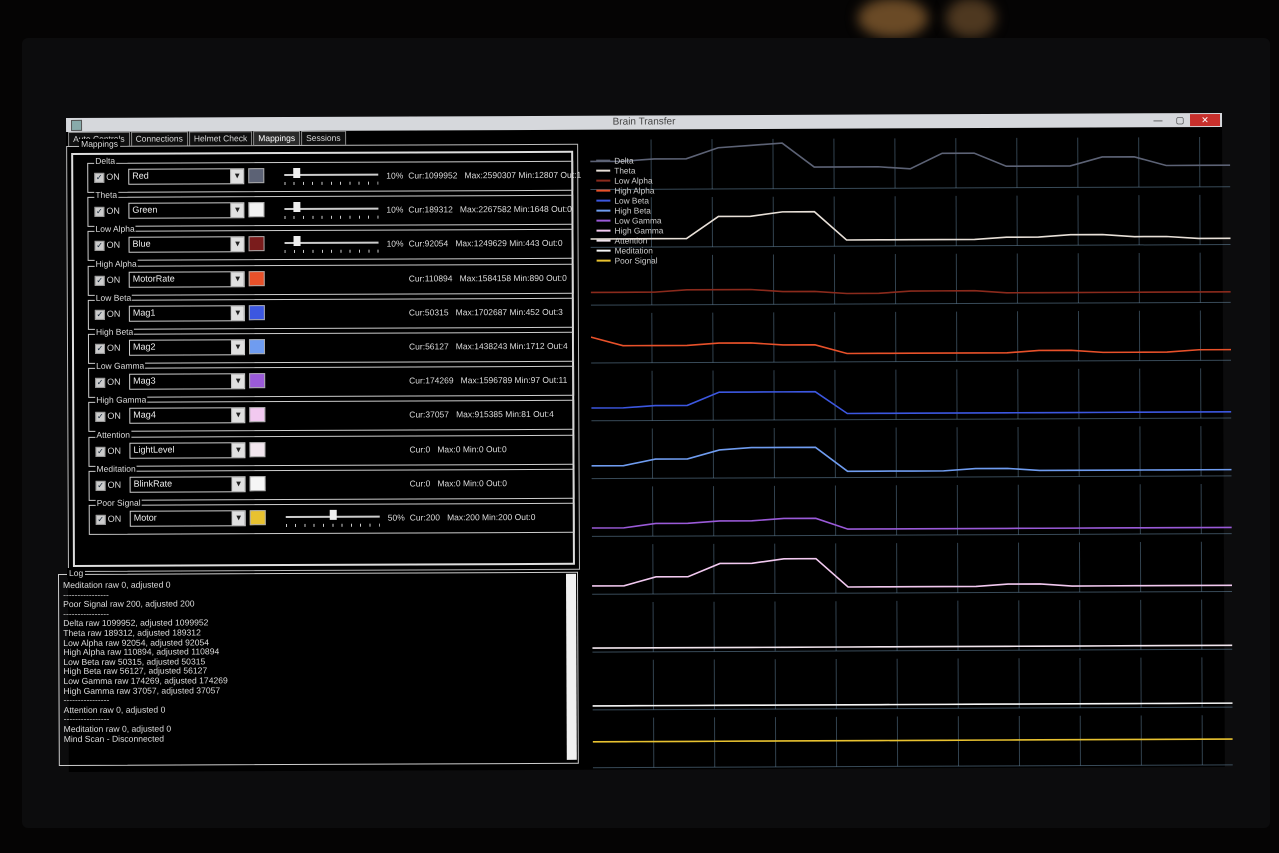 This screenshot has height=853, width=1279. I want to click on legend-label: Low Alpha, so click(633, 180).